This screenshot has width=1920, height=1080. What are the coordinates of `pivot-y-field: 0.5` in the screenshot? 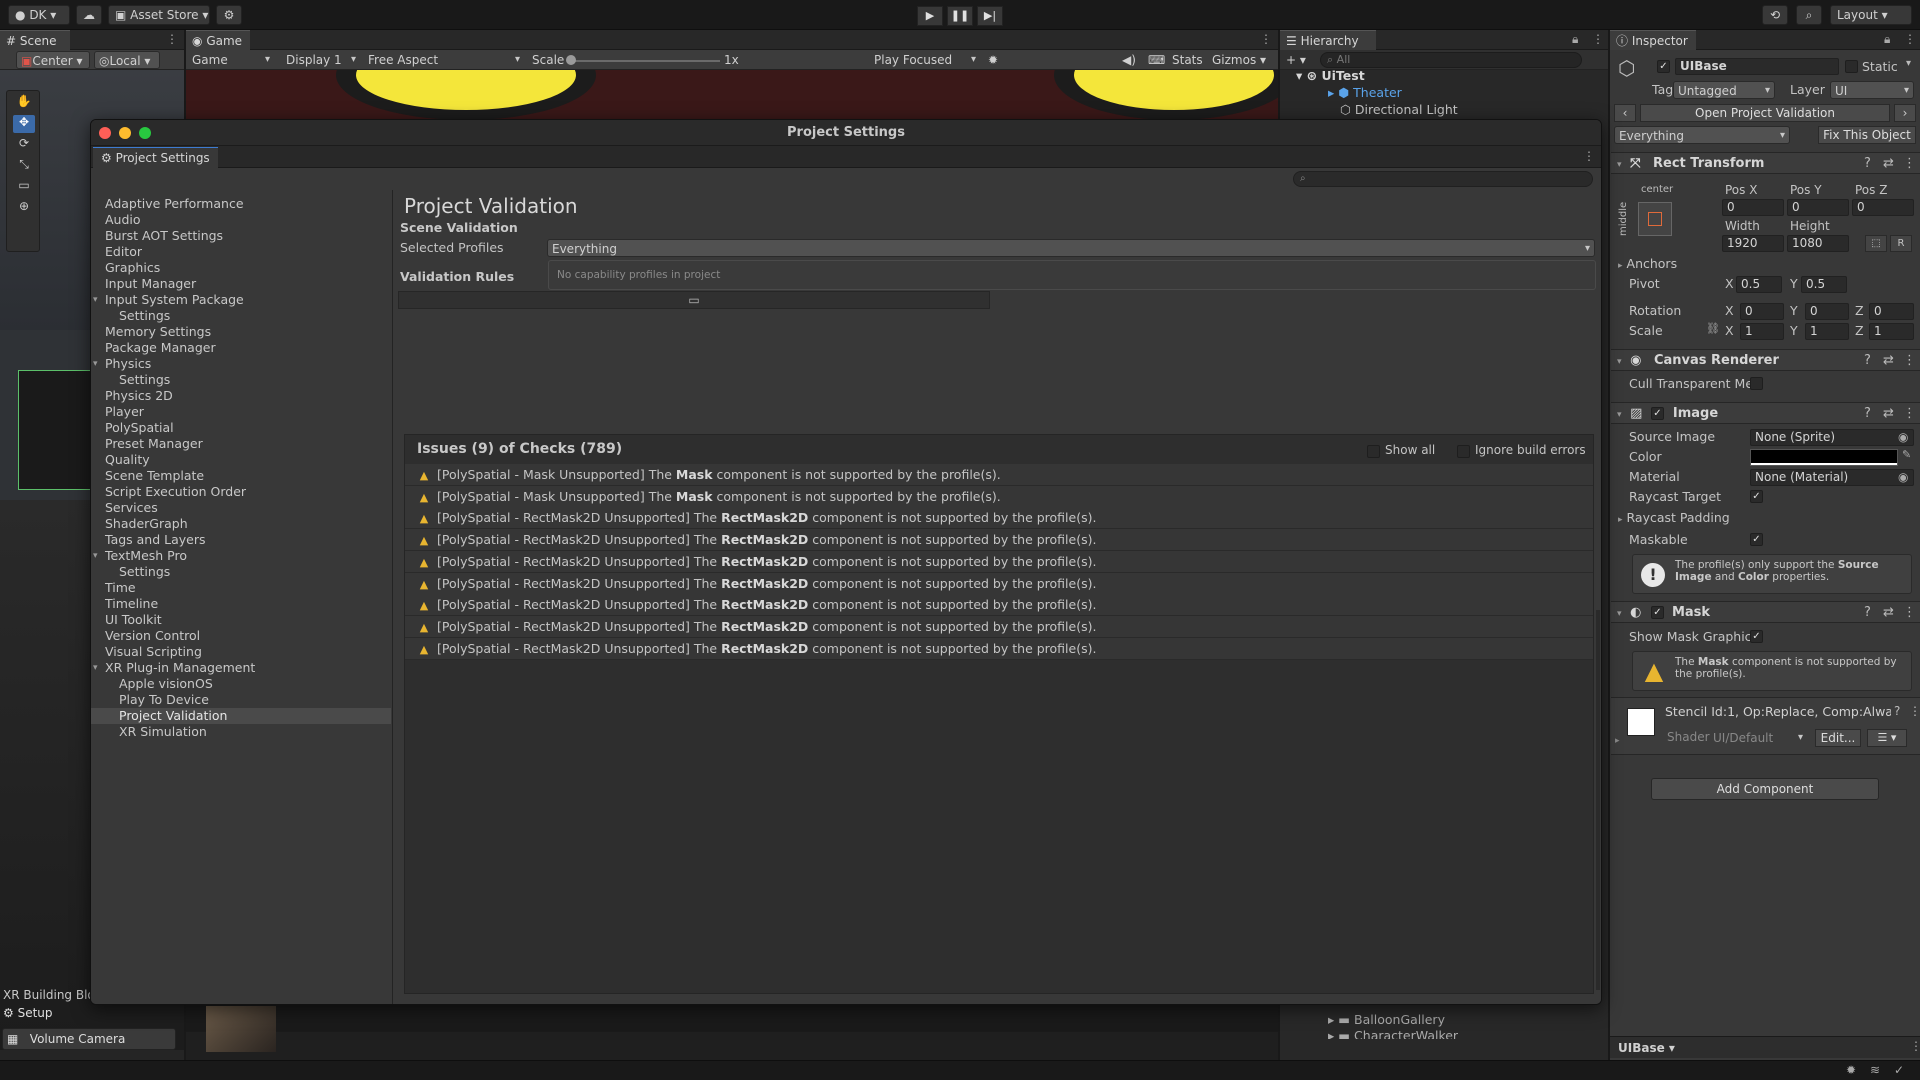 It's located at (1824, 284).